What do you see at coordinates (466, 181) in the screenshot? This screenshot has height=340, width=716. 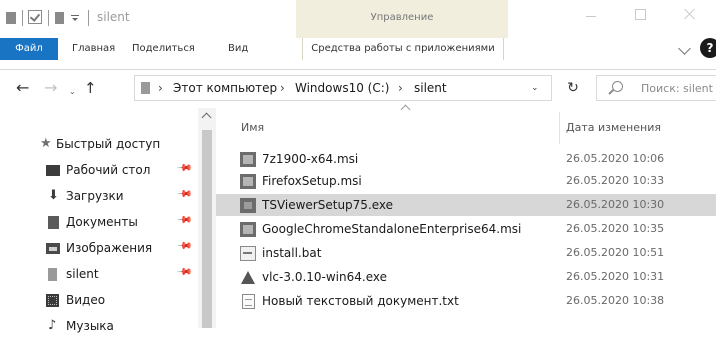 I see `file-row: FirefoxSetup.msi 26.05.2020 10:33` at bounding box center [466, 181].